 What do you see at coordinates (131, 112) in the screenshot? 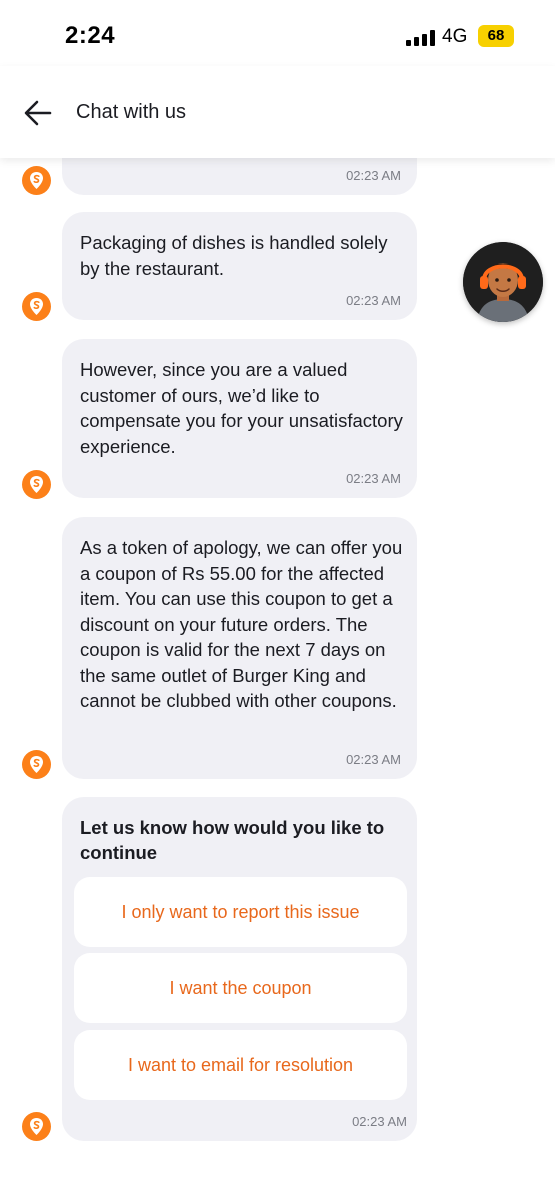
I see `page-title: Chat with us` at bounding box center [131, 112].